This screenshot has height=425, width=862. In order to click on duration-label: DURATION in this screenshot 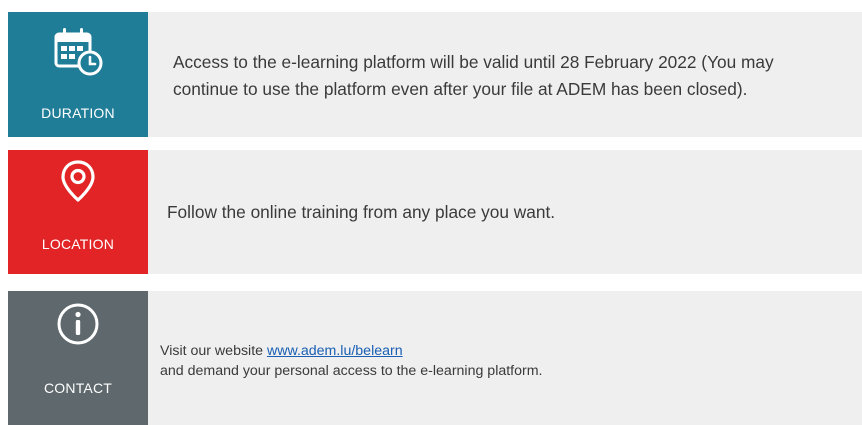, I will do `click(78, 113)`.